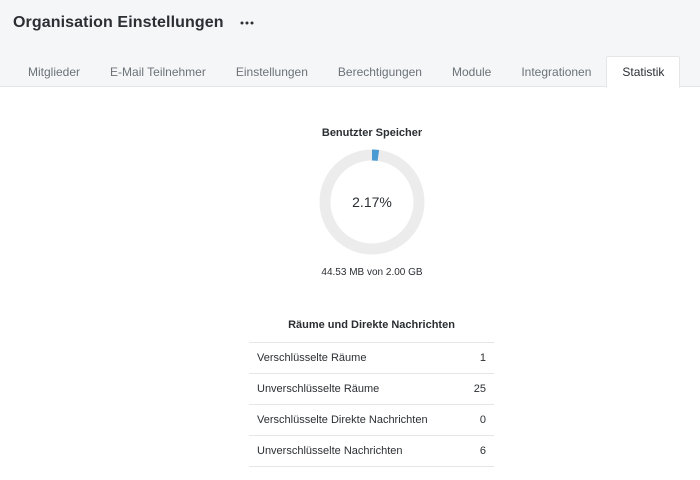  What do you see at coordinates (318, 389) in the screenshot?
I see `row-label: Unverschlüsselte Räume` at bounding box center [318, 389].